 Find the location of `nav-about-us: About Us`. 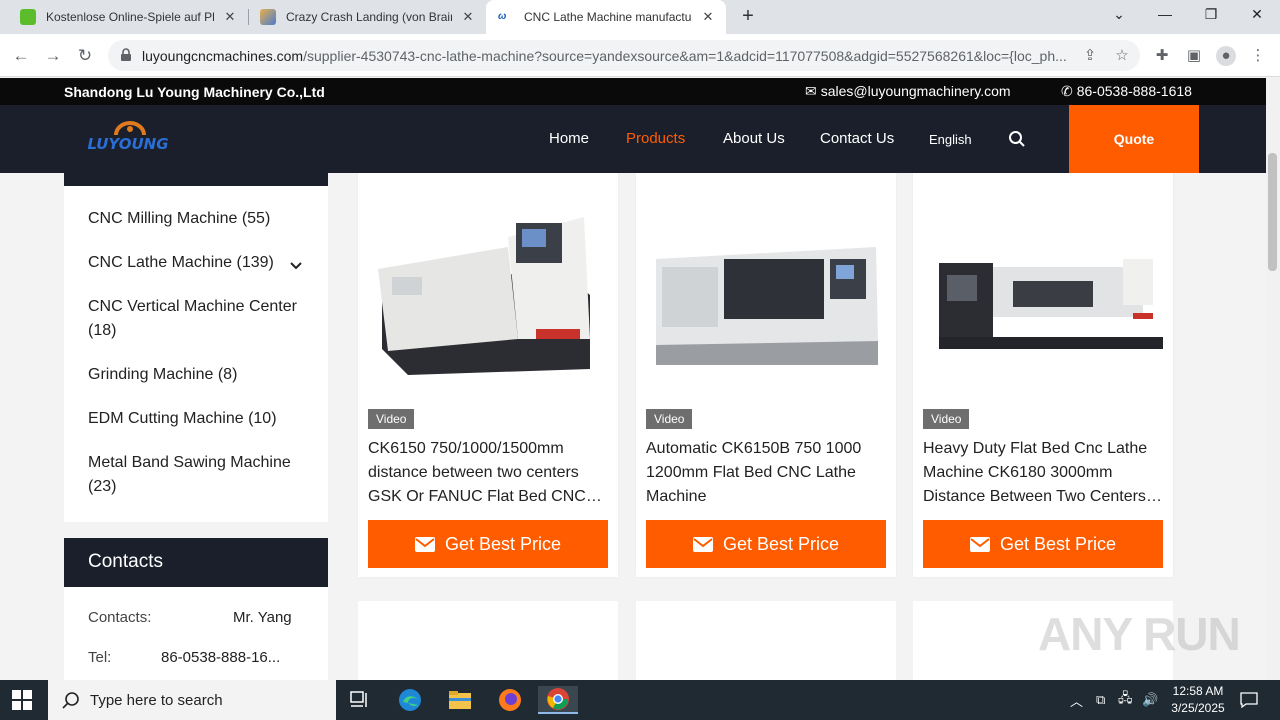

nav-about-us: About Us is located at coordinates (754, 138).